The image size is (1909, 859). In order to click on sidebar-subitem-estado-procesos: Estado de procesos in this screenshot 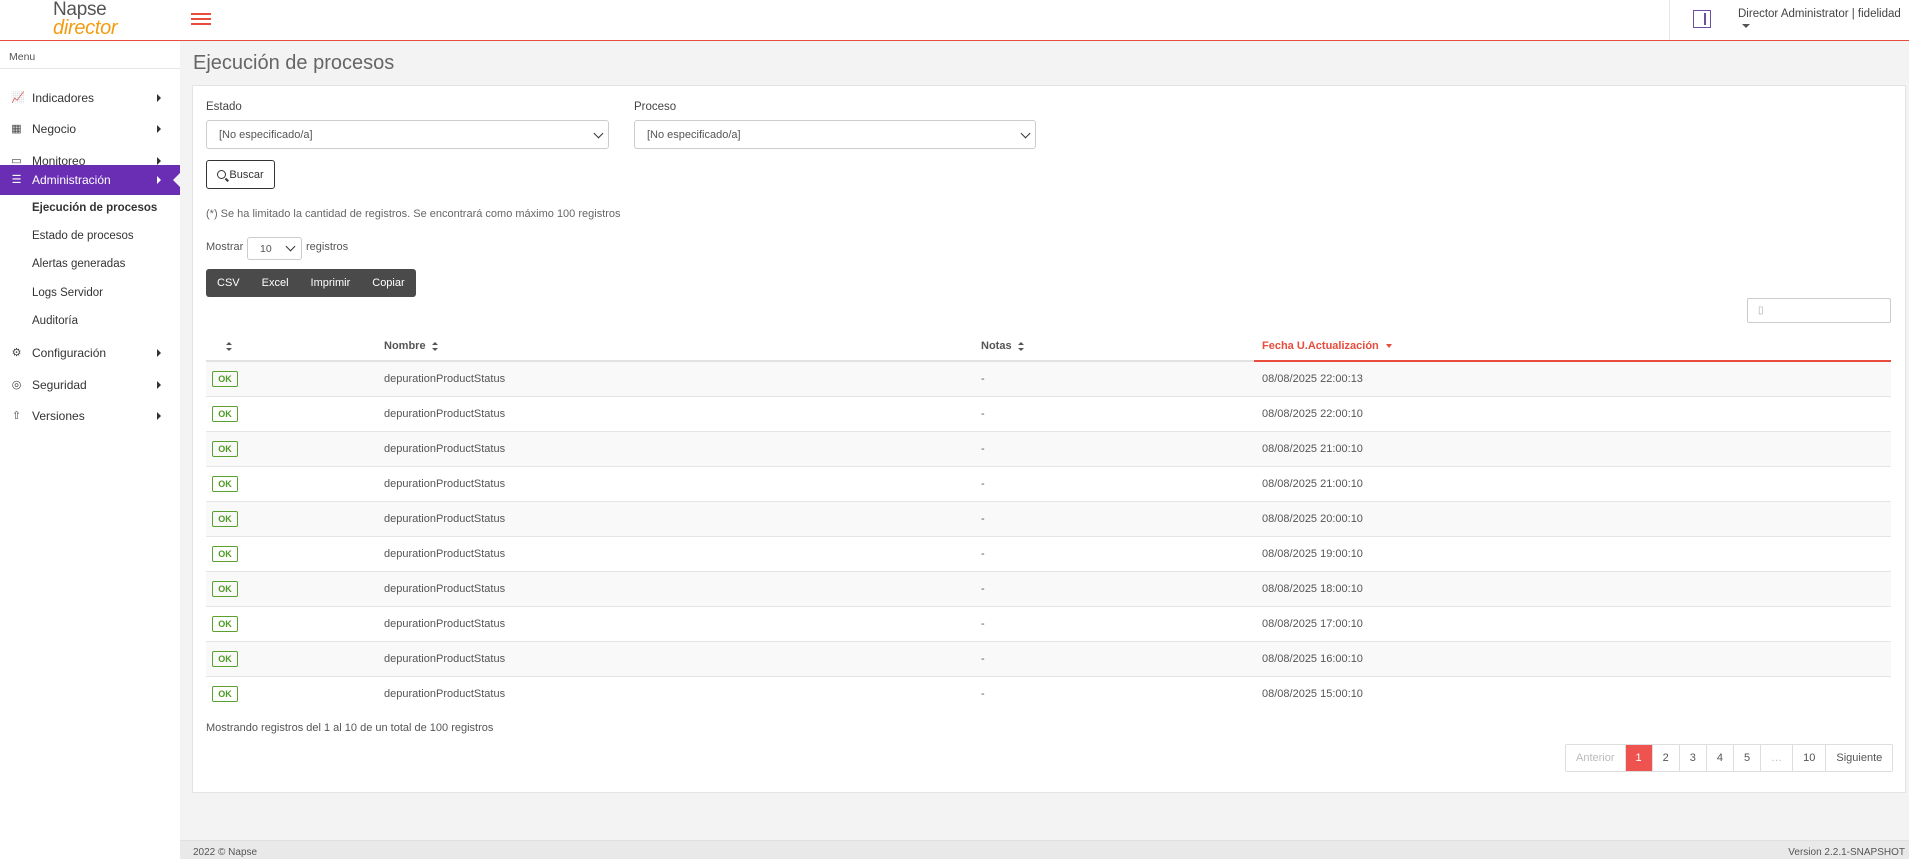, I will do `click(83, 236)`.